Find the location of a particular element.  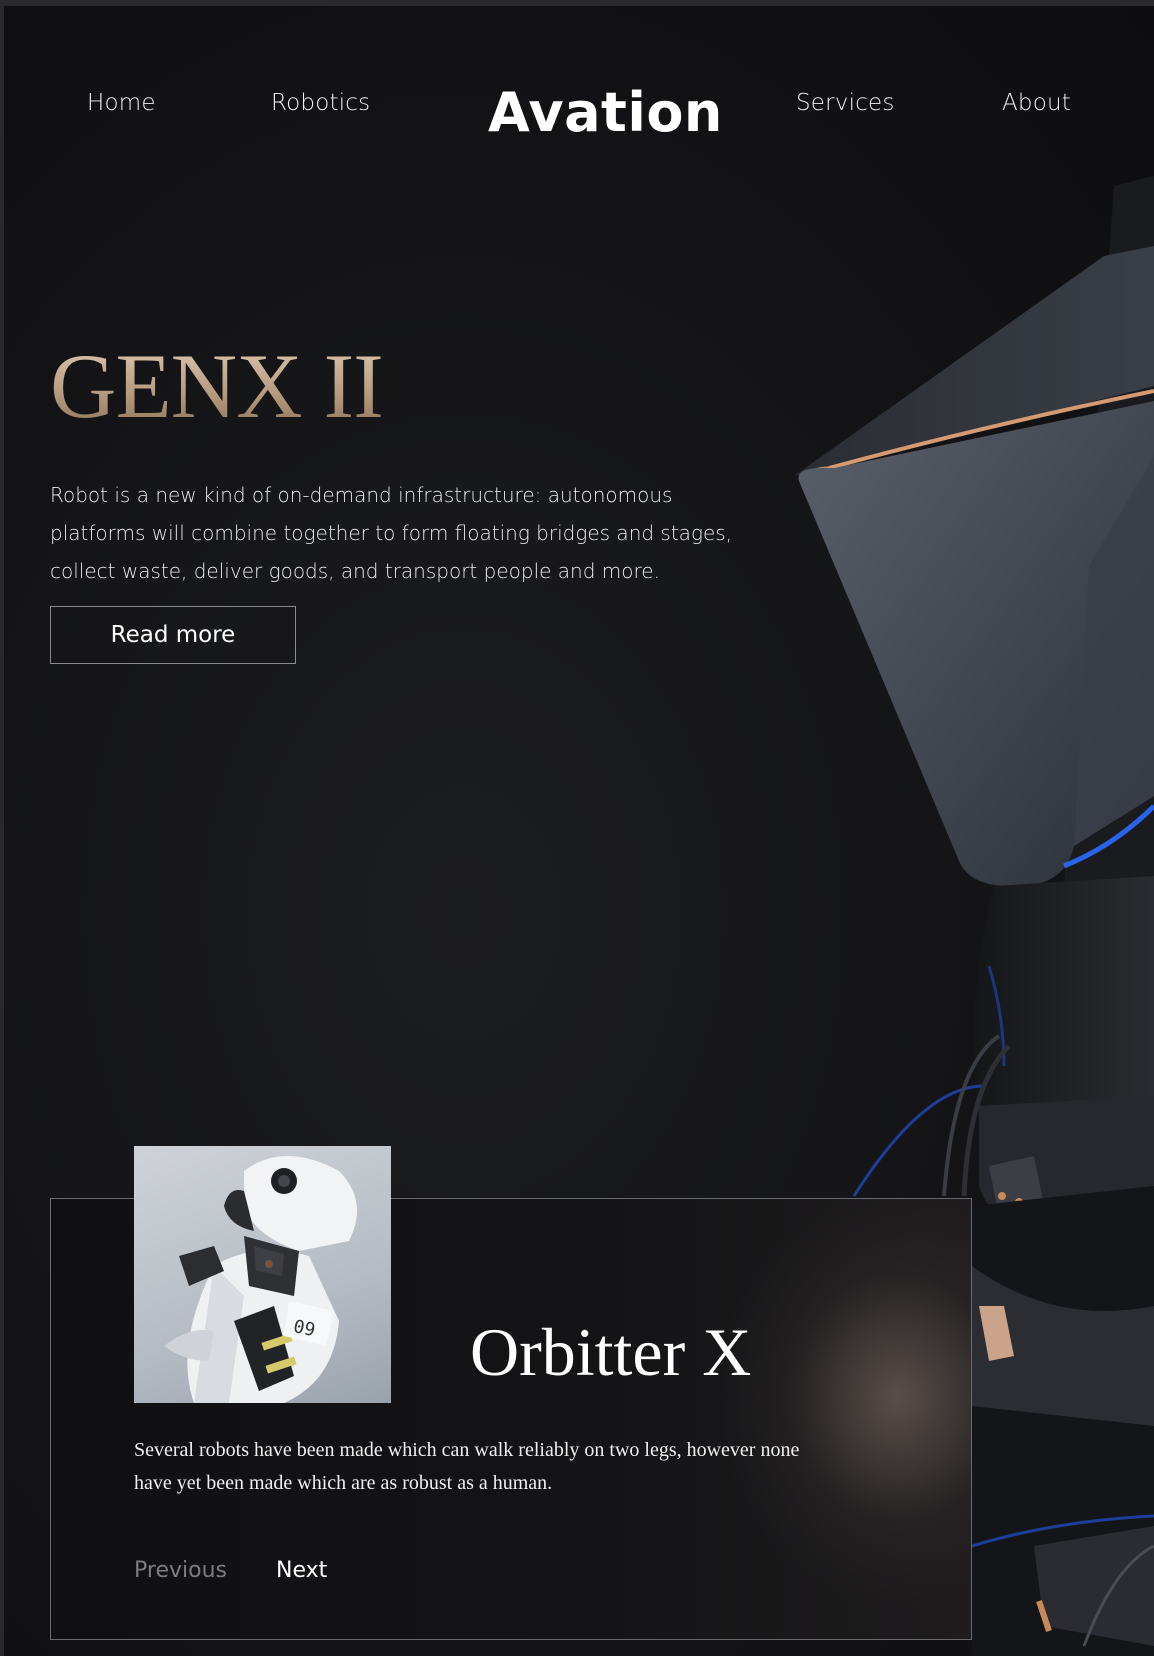

previous-button: Previous is located at coordinates (180, 1570).